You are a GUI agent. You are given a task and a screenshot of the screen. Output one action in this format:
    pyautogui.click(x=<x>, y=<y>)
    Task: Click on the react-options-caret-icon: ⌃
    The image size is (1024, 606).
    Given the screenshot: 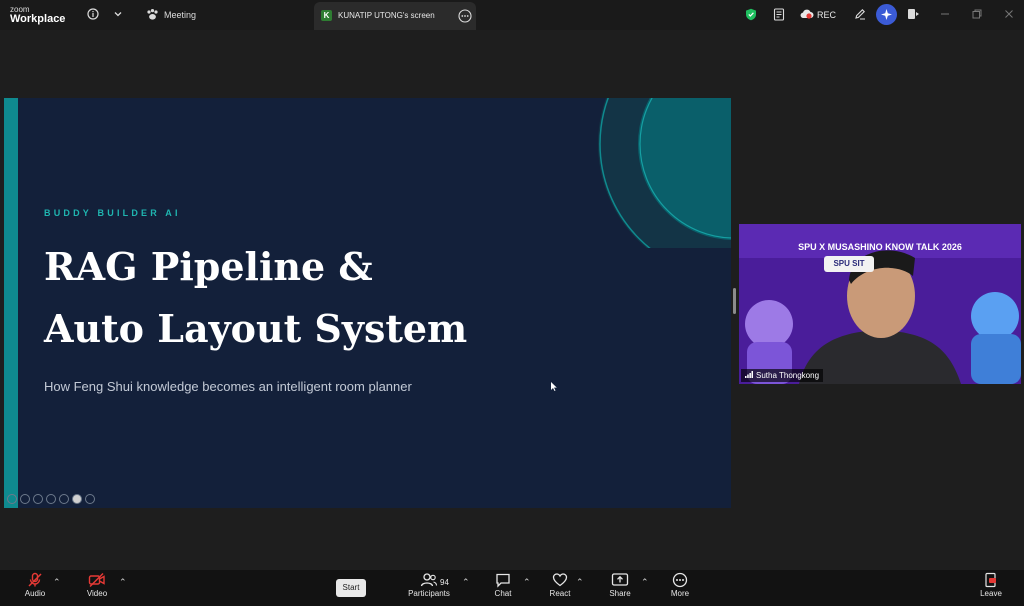 What is the action you would take?
    pyautogui.click(x=580, y=582)
    